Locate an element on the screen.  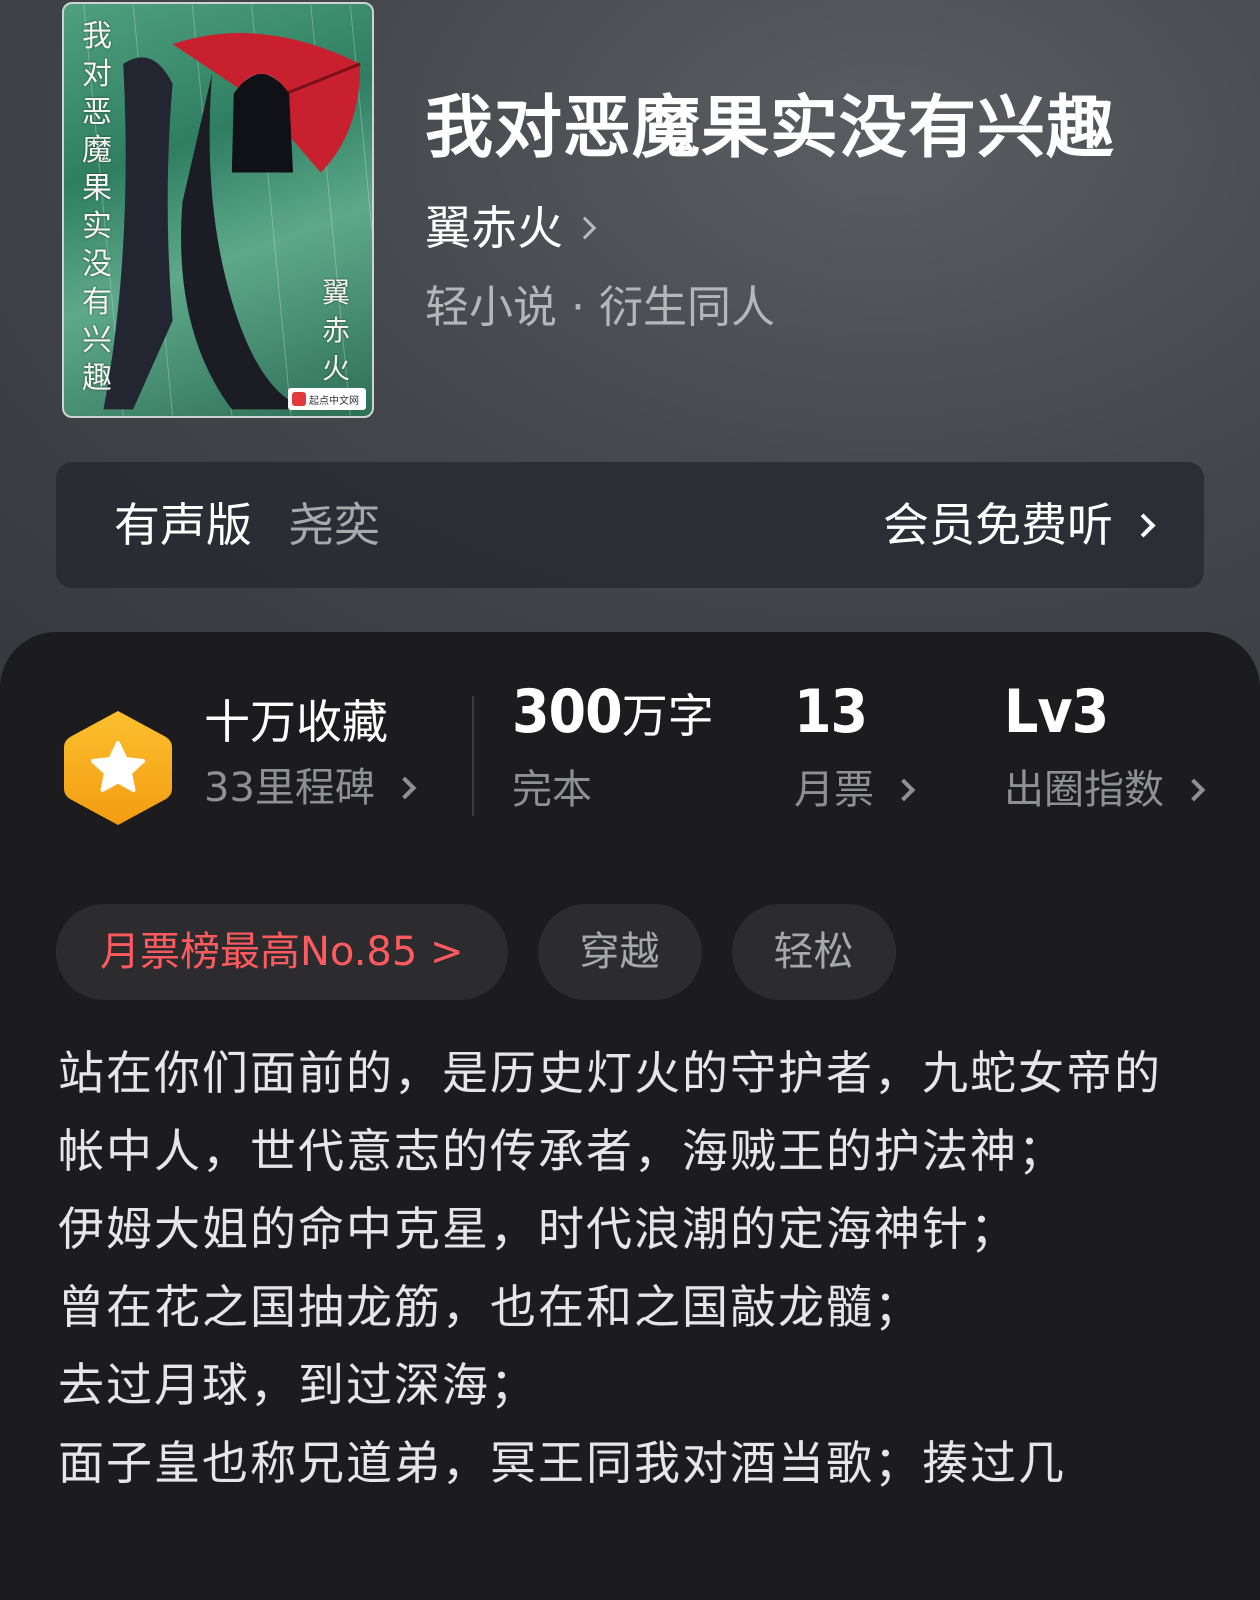
milestone-label: 33里程碑 is located at coordinates (289, 788).